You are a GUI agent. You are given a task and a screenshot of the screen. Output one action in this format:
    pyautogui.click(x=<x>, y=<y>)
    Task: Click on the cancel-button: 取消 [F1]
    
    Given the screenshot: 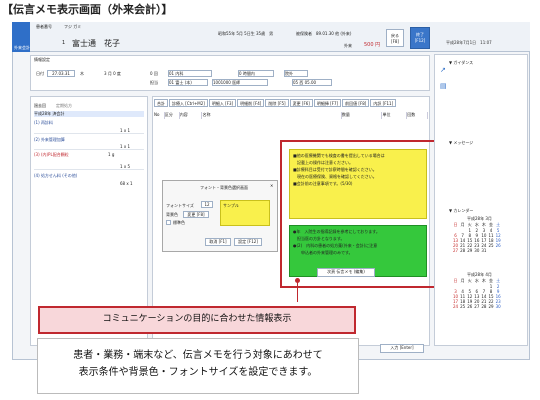 What is the action you would take?
    pyautogui.click(x=218, y=242)
    